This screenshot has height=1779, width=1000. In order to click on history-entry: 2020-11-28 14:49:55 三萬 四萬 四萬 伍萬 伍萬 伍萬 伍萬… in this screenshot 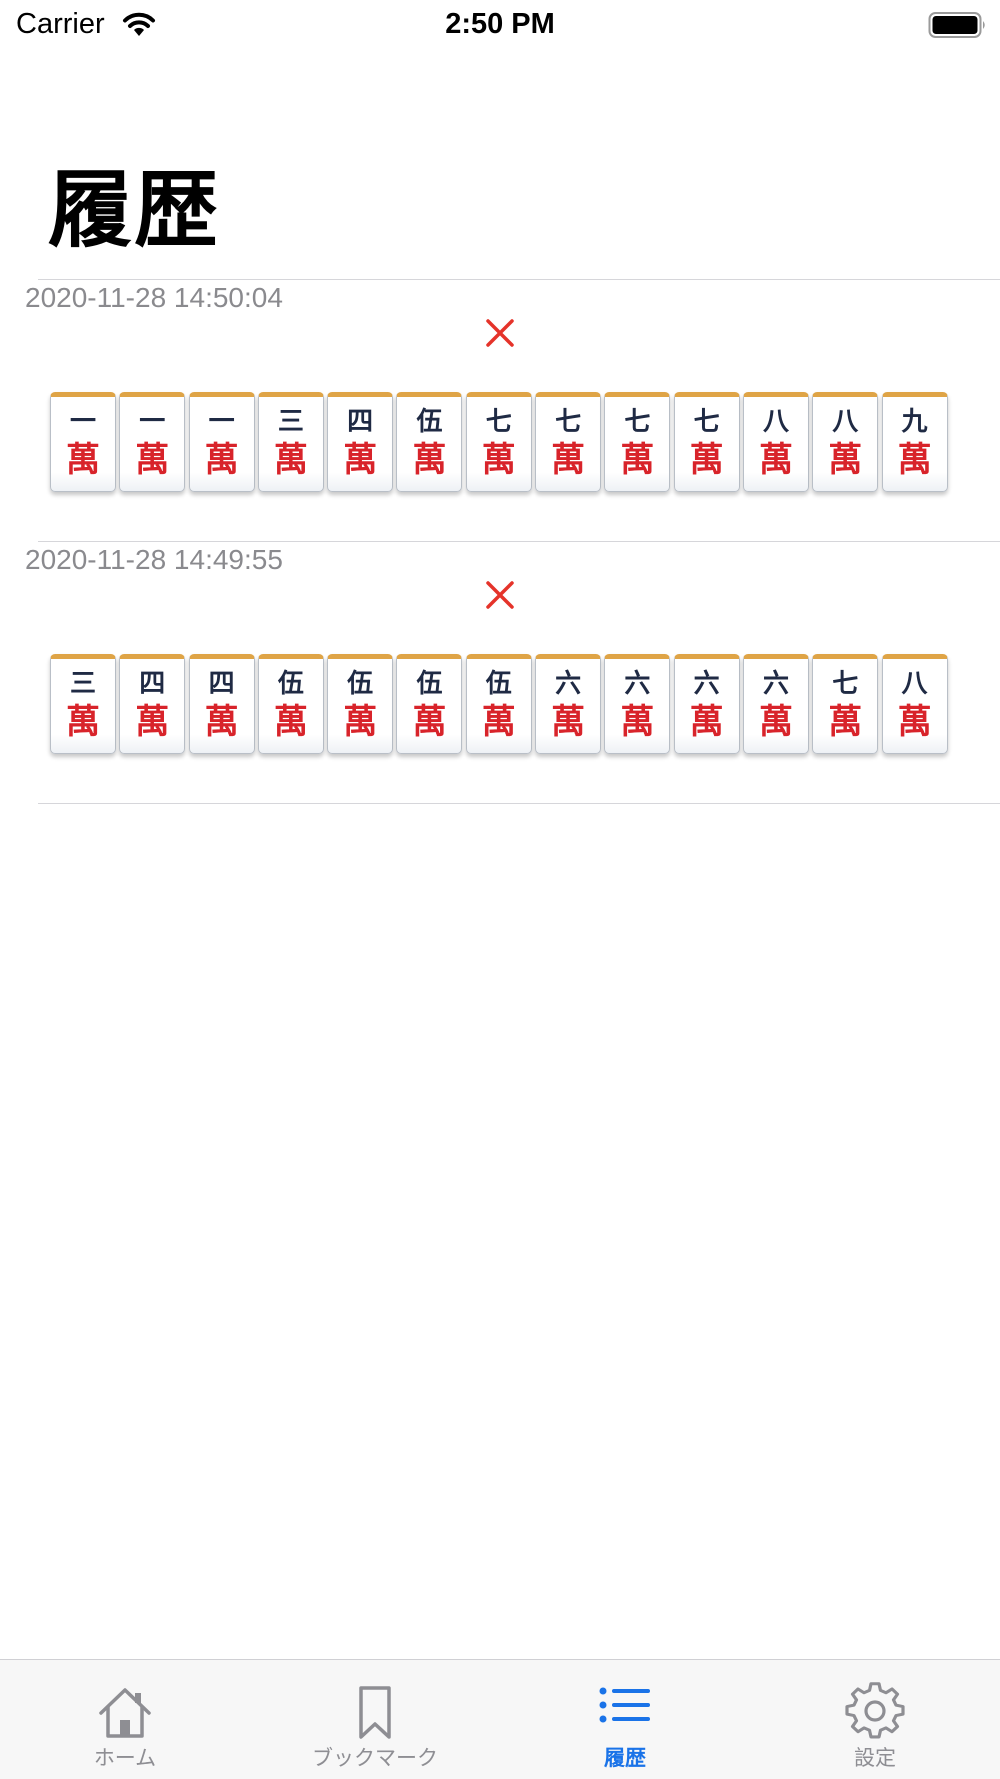, I will do `click(500, 675)`.